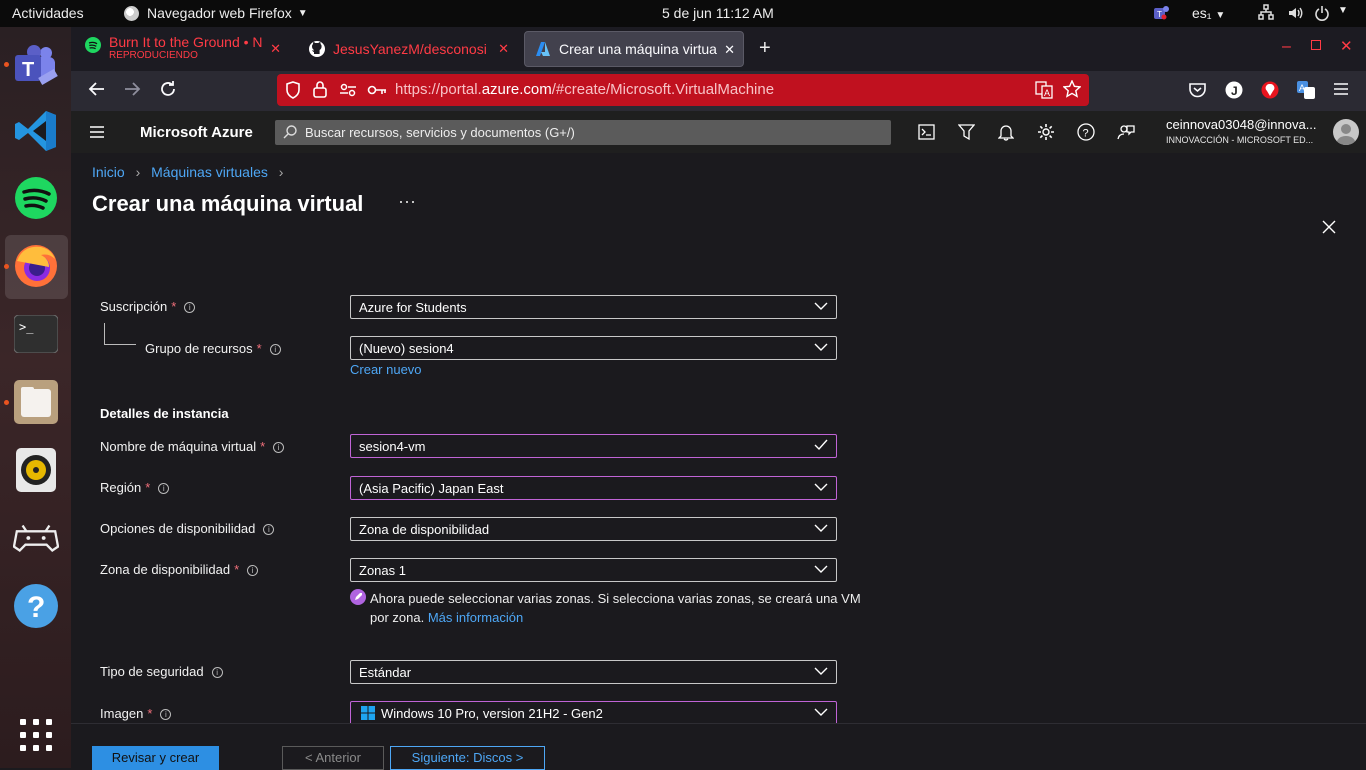 This screenshot has width=1366, height=770. I want to click on feedback-icon, so click(1126, 134).